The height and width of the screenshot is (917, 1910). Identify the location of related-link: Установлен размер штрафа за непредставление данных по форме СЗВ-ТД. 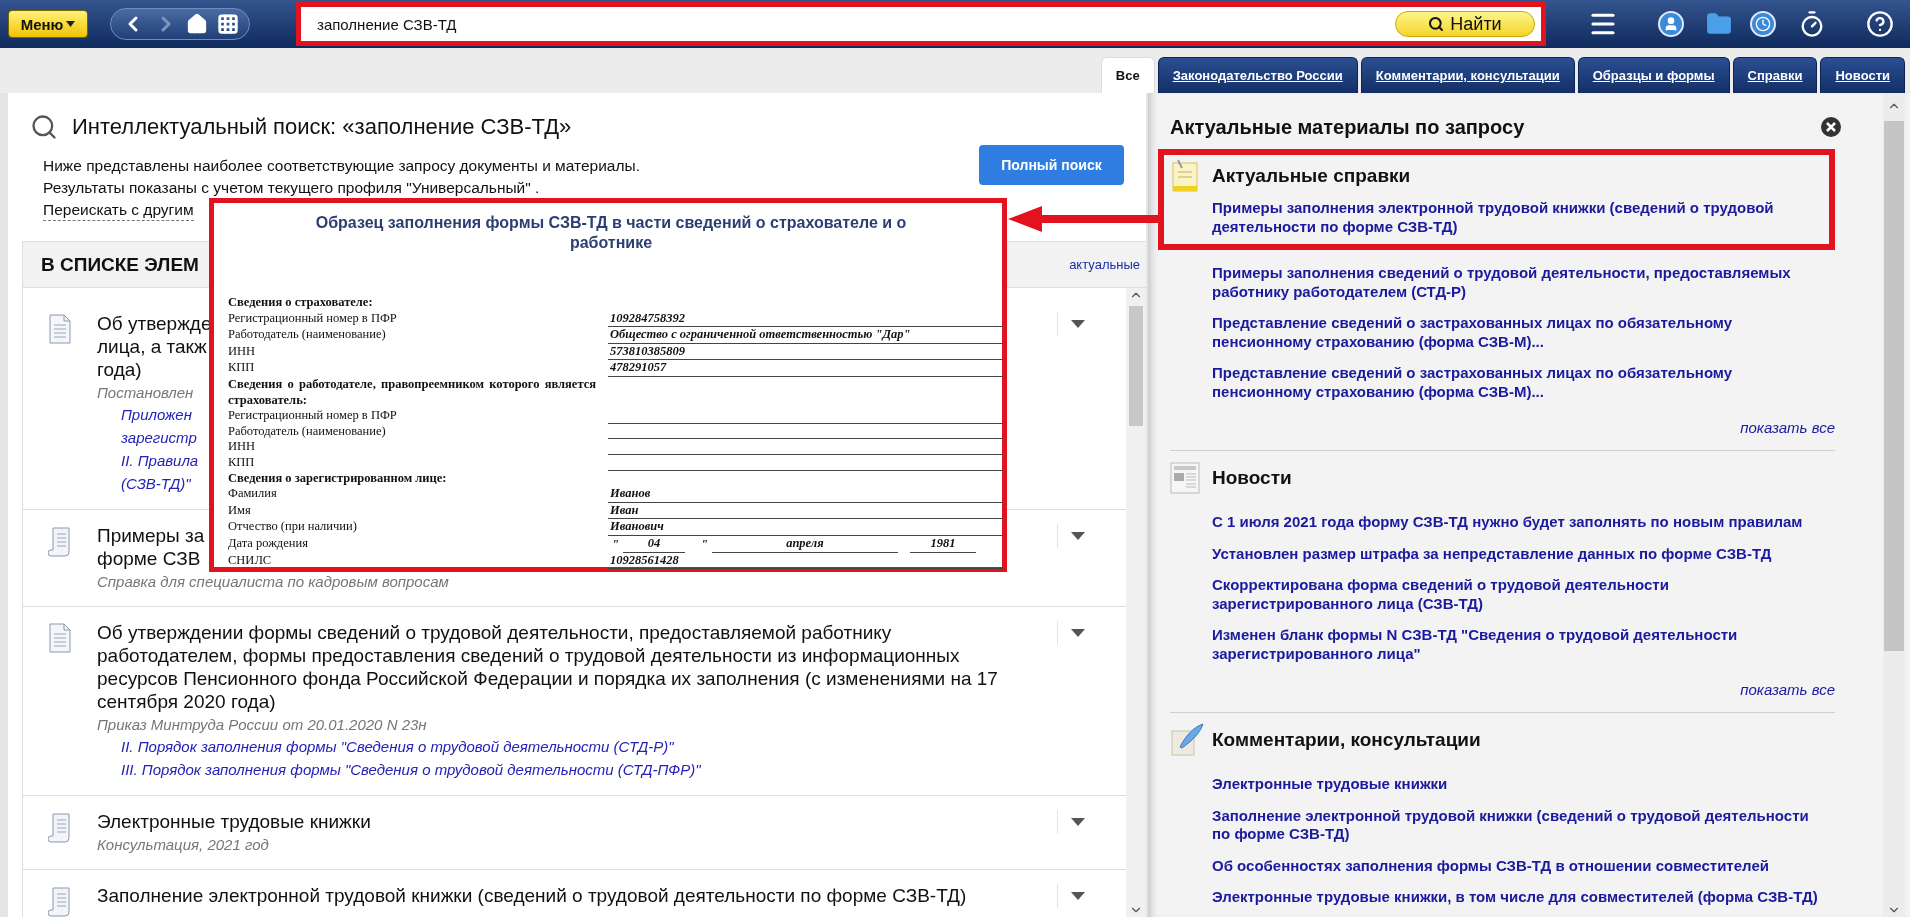
(1520, 553).